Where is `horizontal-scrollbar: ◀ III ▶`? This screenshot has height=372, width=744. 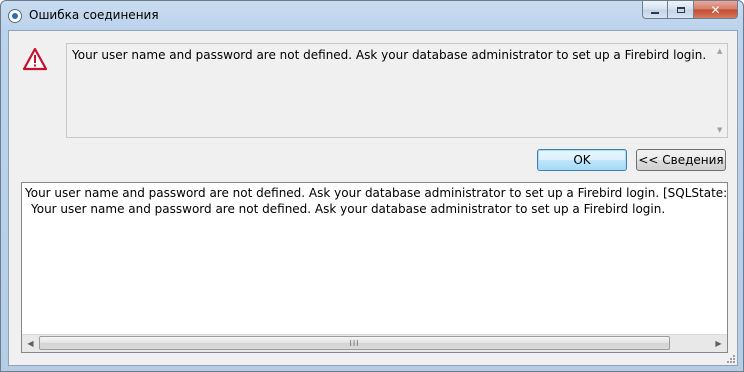
horizontal-scrollbar: ◀ III ▶ is located at coordinates (374, 343).